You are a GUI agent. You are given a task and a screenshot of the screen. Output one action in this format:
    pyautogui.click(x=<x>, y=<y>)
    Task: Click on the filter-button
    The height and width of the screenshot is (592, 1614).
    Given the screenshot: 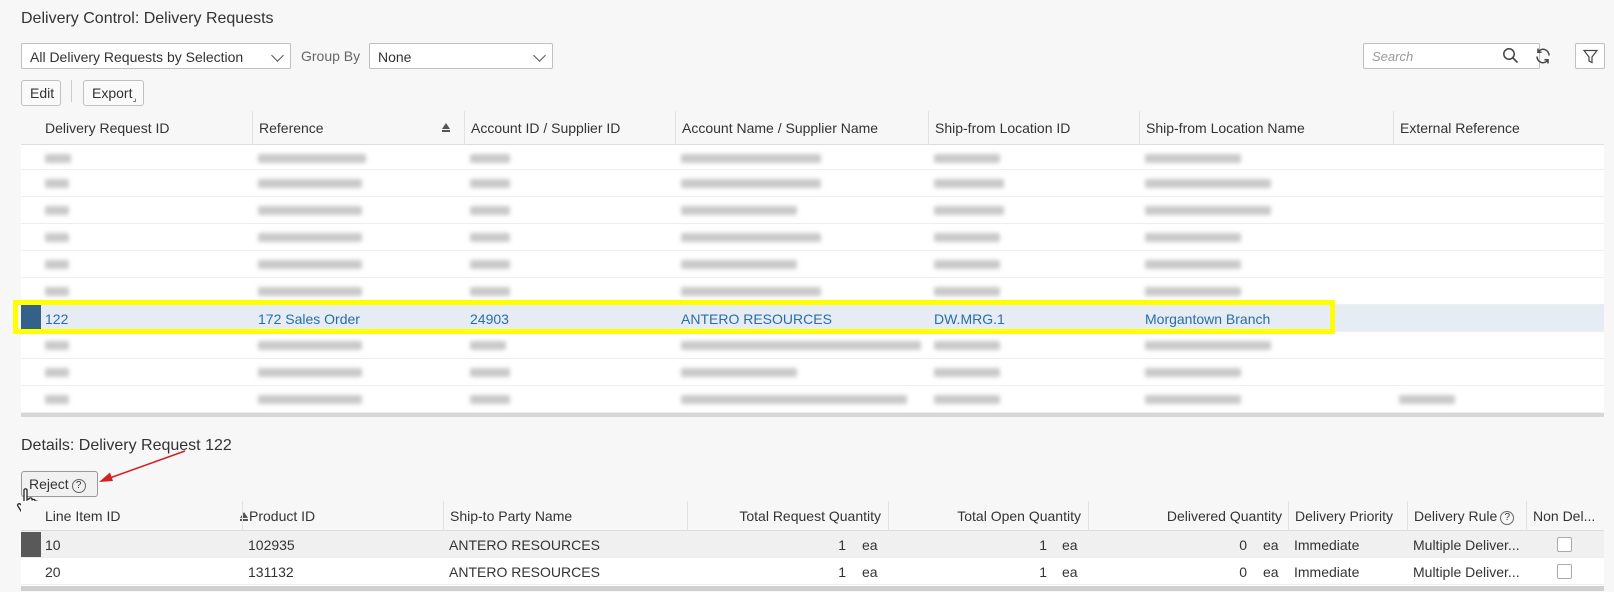 What is the action you would take?
    pyautogui.click(x=1590, y=56)
    